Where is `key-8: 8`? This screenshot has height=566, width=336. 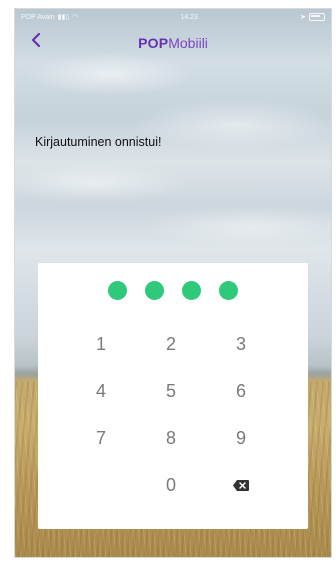 key-8: 8 is located at coordinates (171, 438).